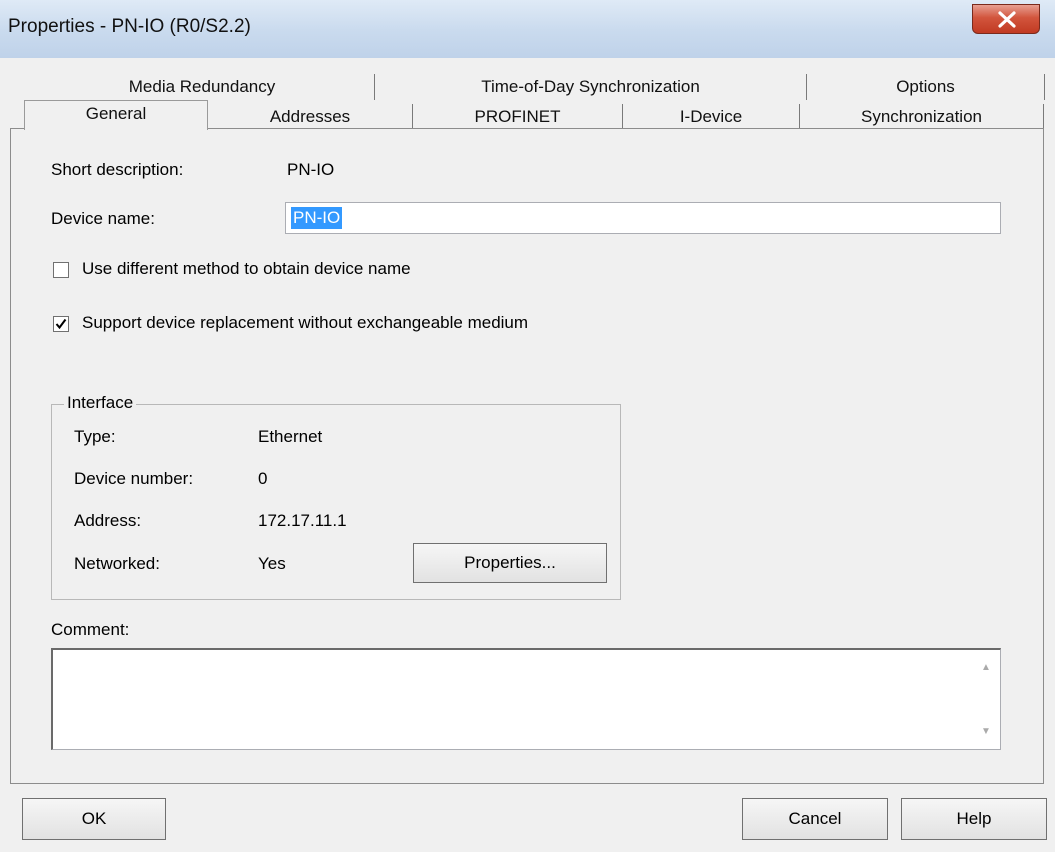  I want to click on interface-legend: Interface, so click(100, 403).